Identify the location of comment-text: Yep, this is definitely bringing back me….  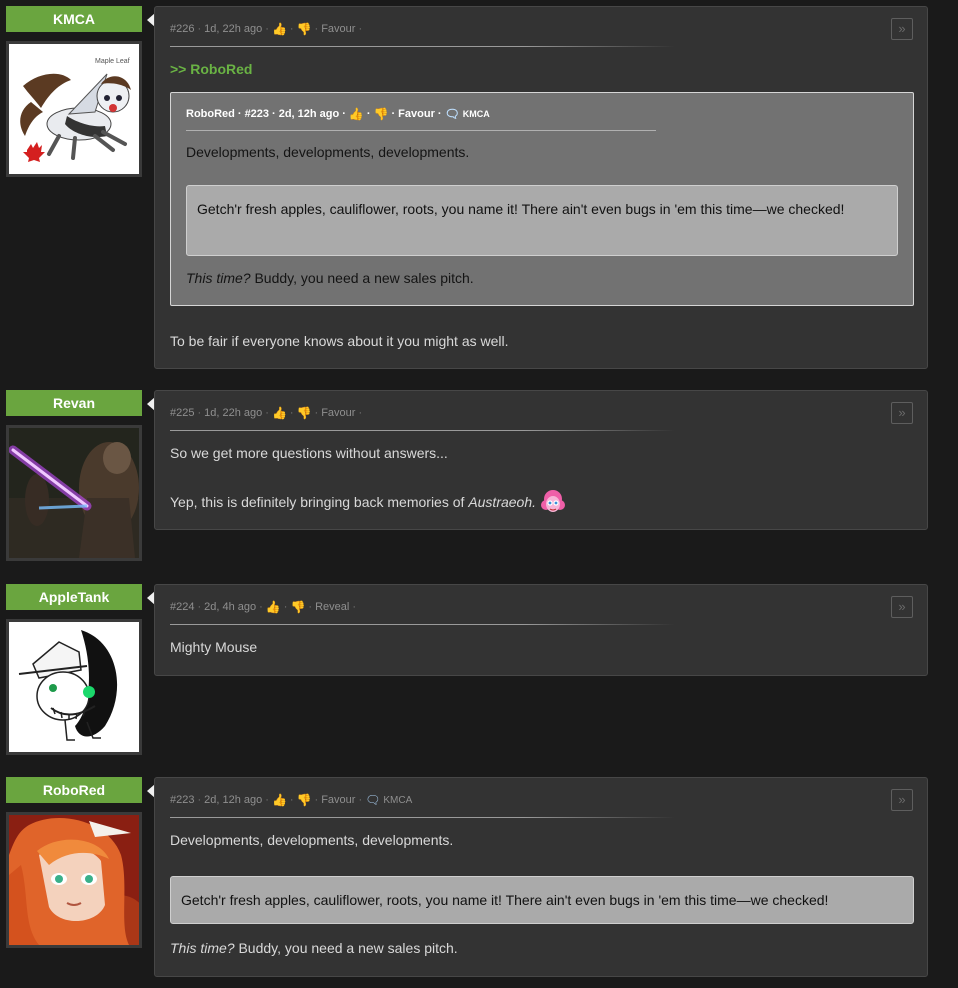
(368, 502).